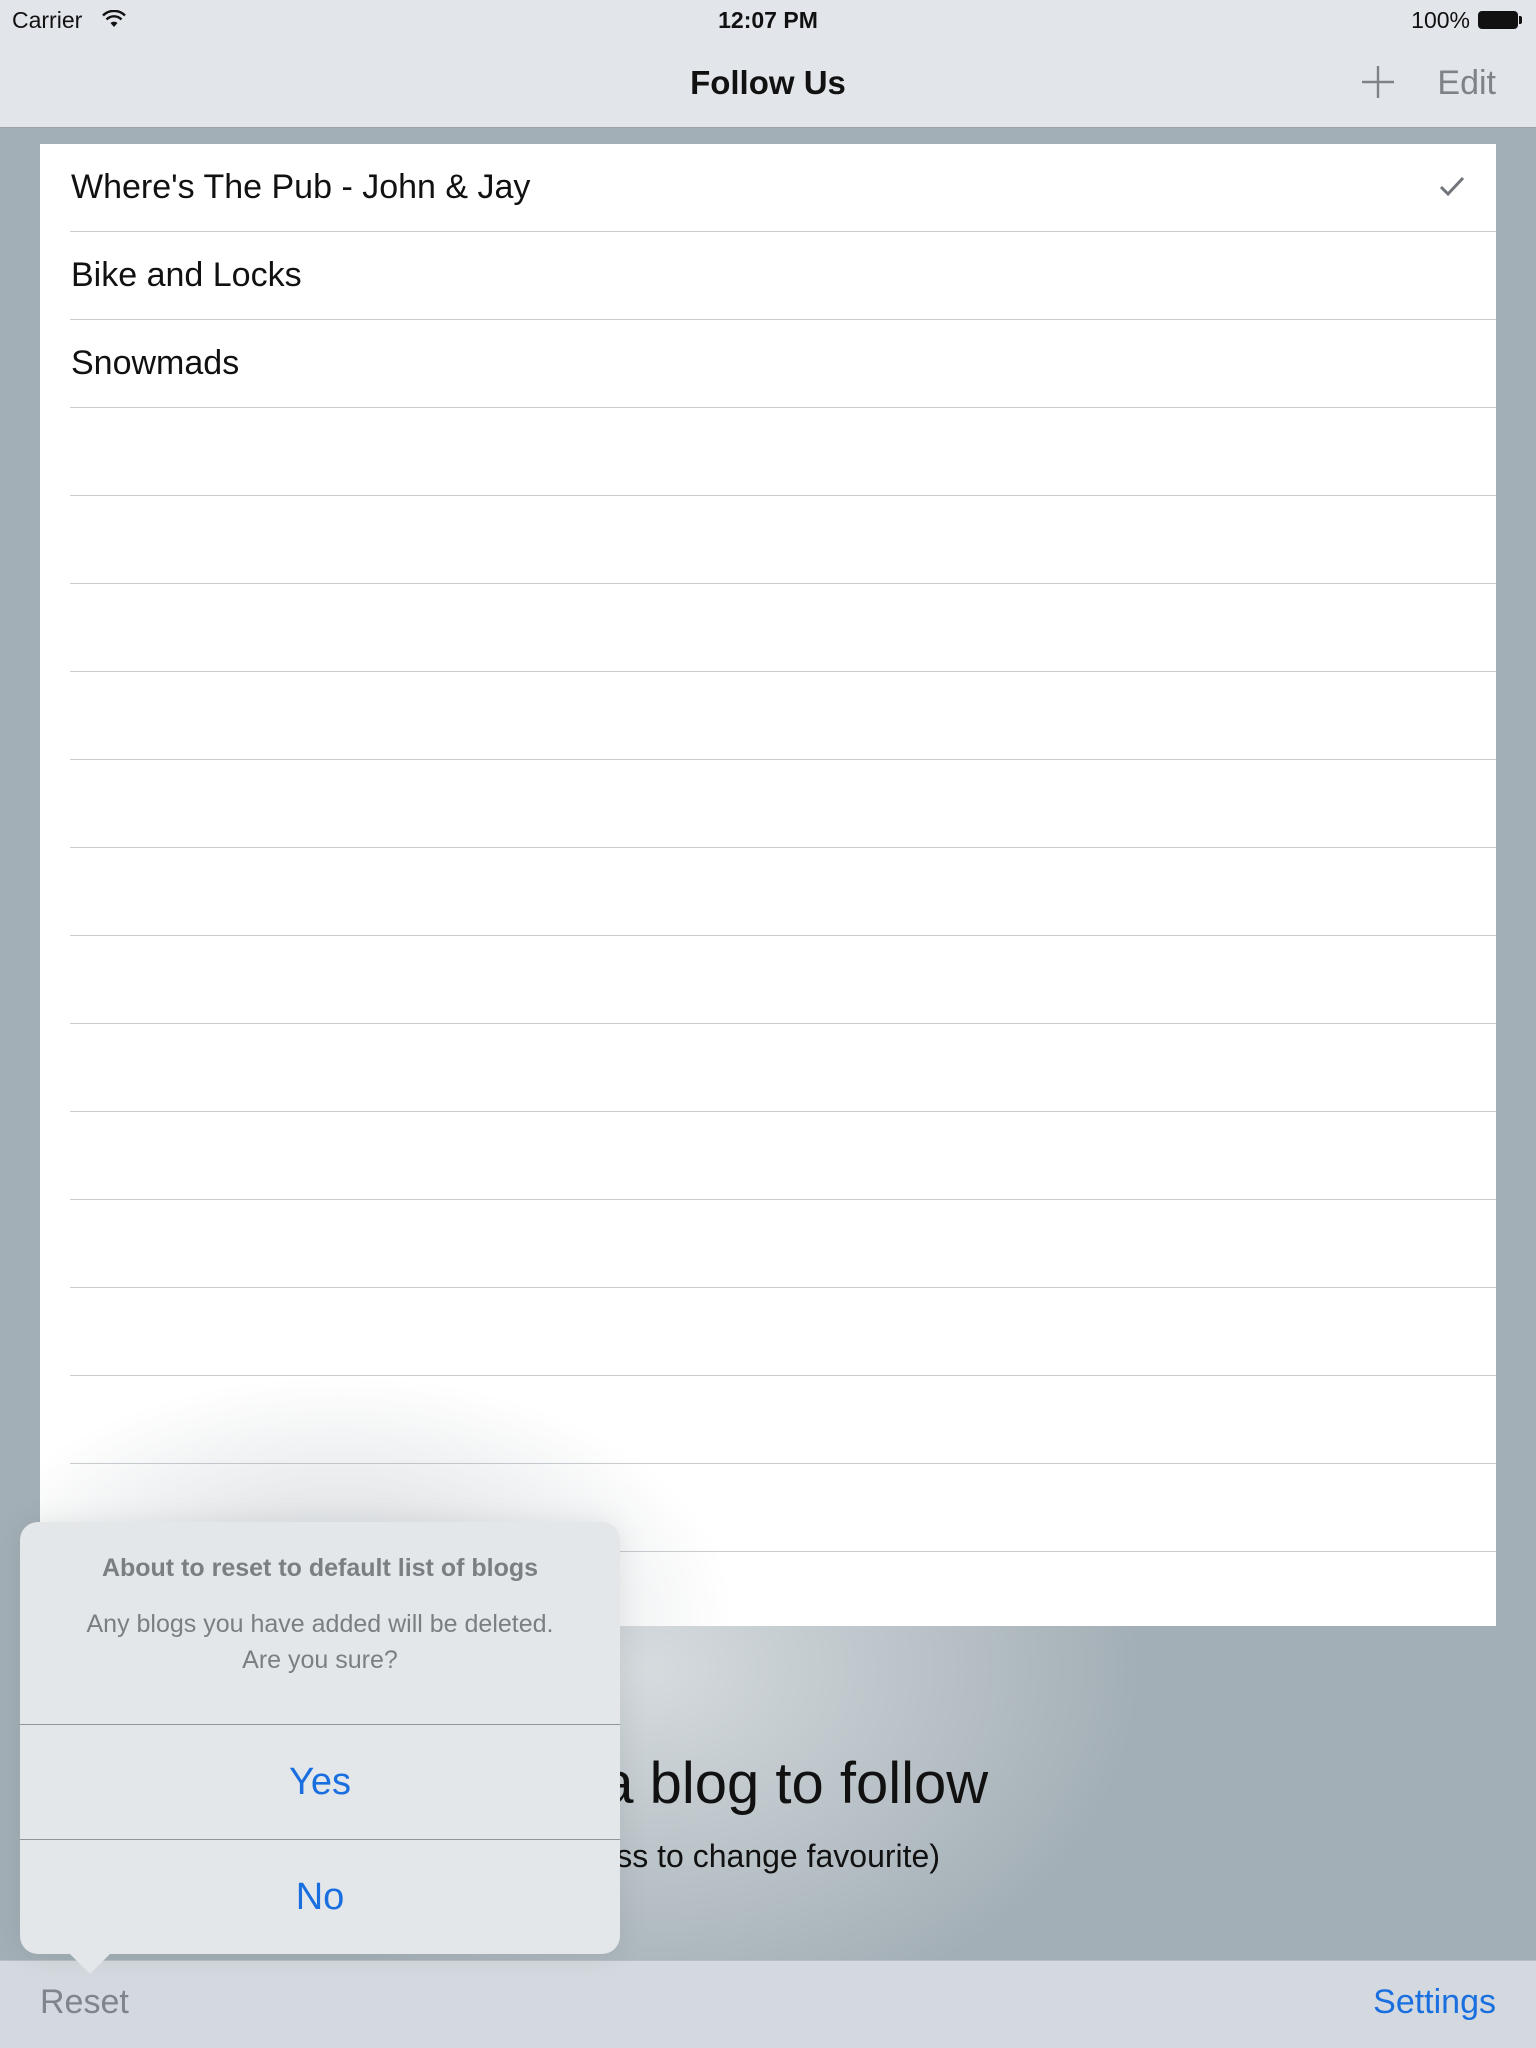  I want to click on alert-title: About to reset to default list of blogs, so click(320, 1568).